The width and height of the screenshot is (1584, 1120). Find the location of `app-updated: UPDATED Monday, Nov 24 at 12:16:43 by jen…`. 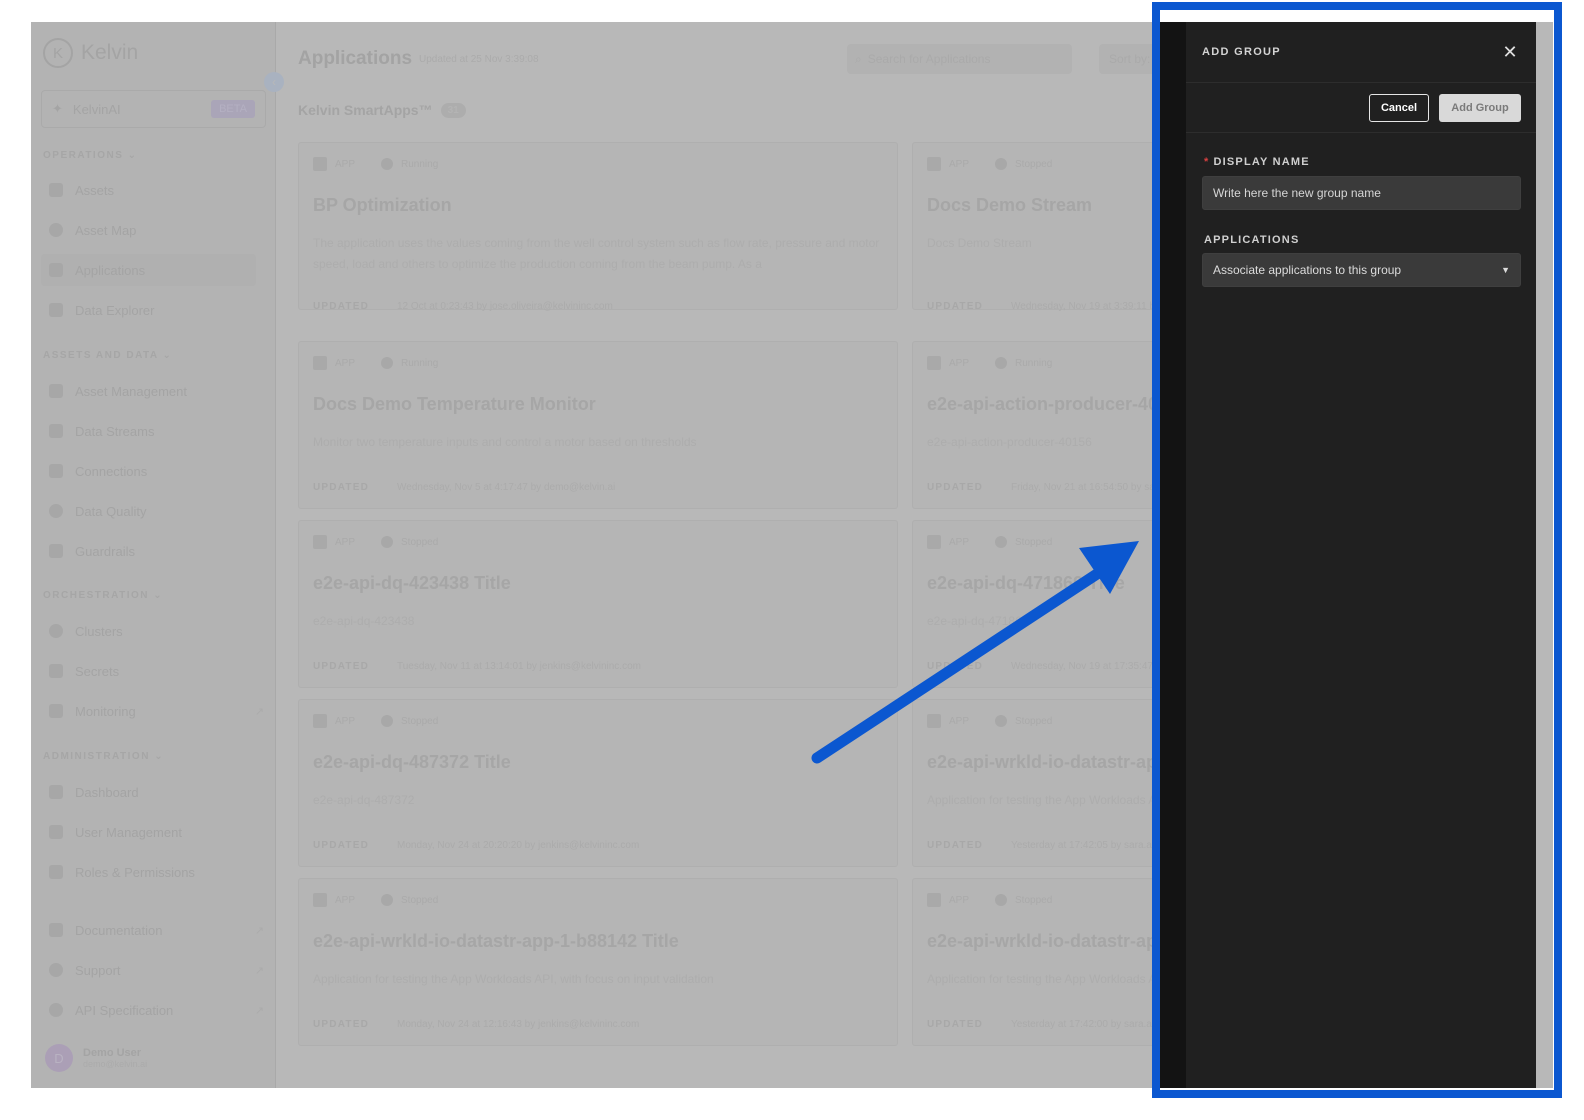

app-updated: UPDATED Monday, Nov 24 at 12:16:43 by jen… is located at coordinates (476, 1024).